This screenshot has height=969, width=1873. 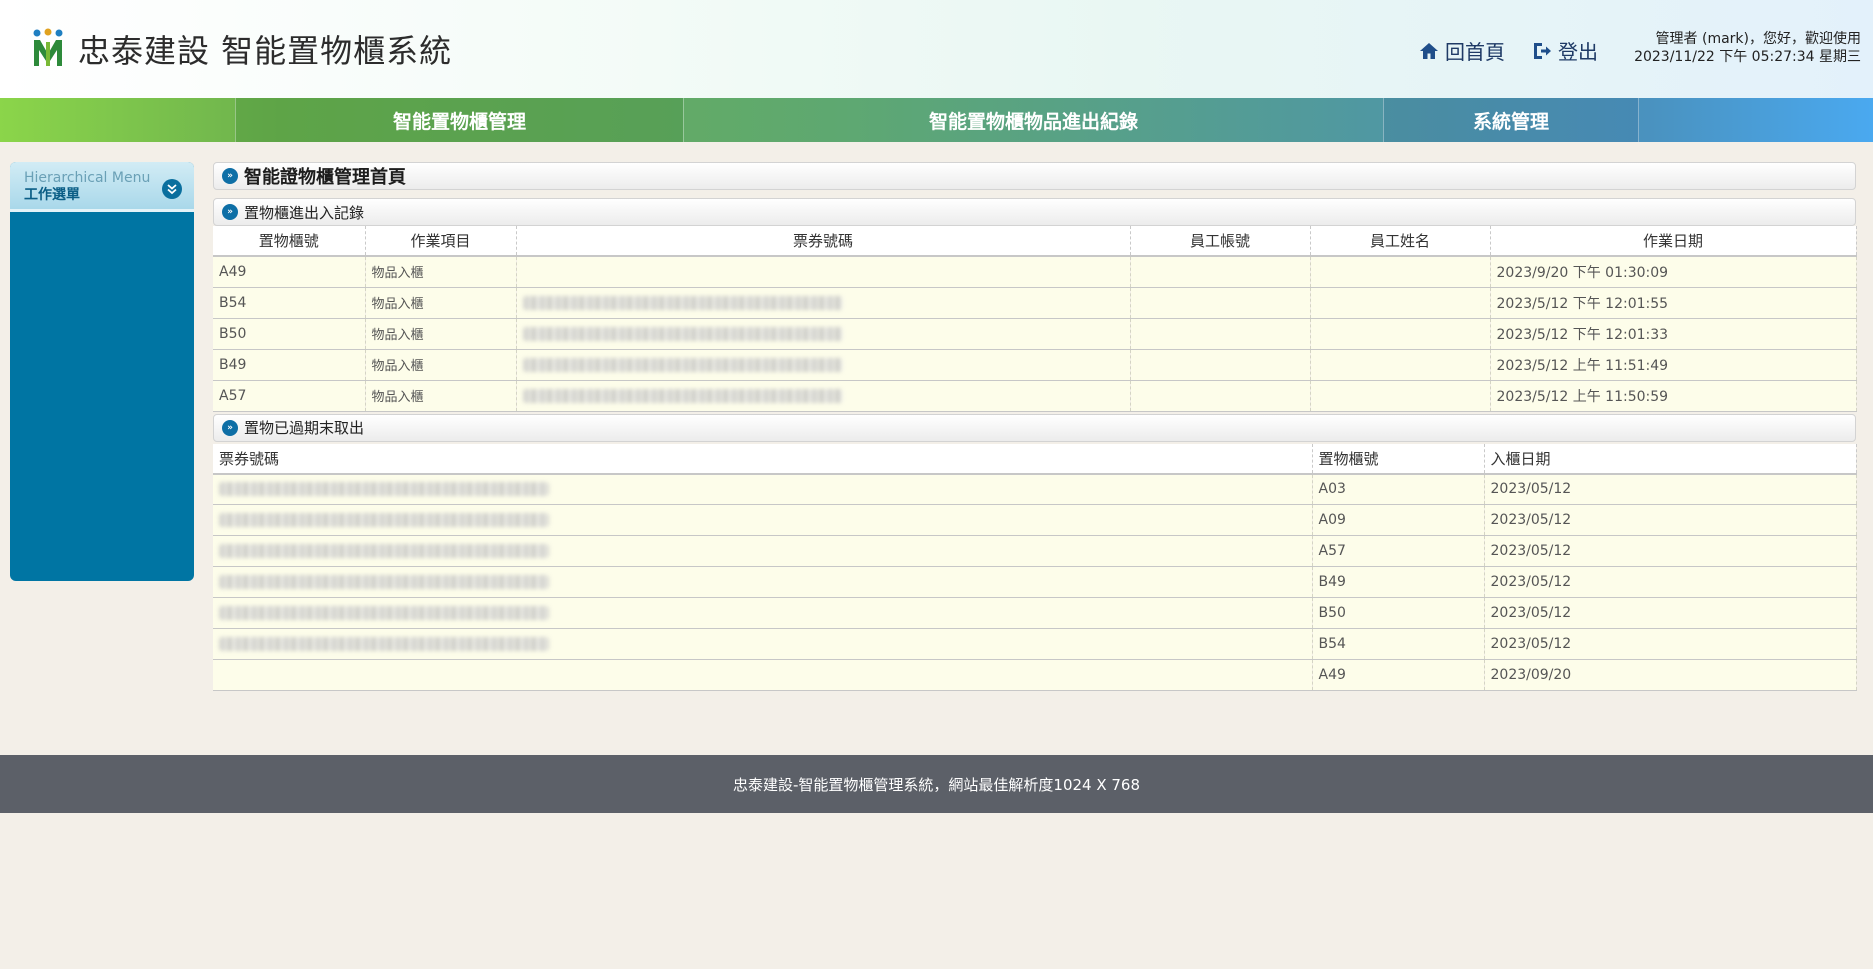 I want to click on table-row: A49 2023/09/20, so click(x=1035, y=675).